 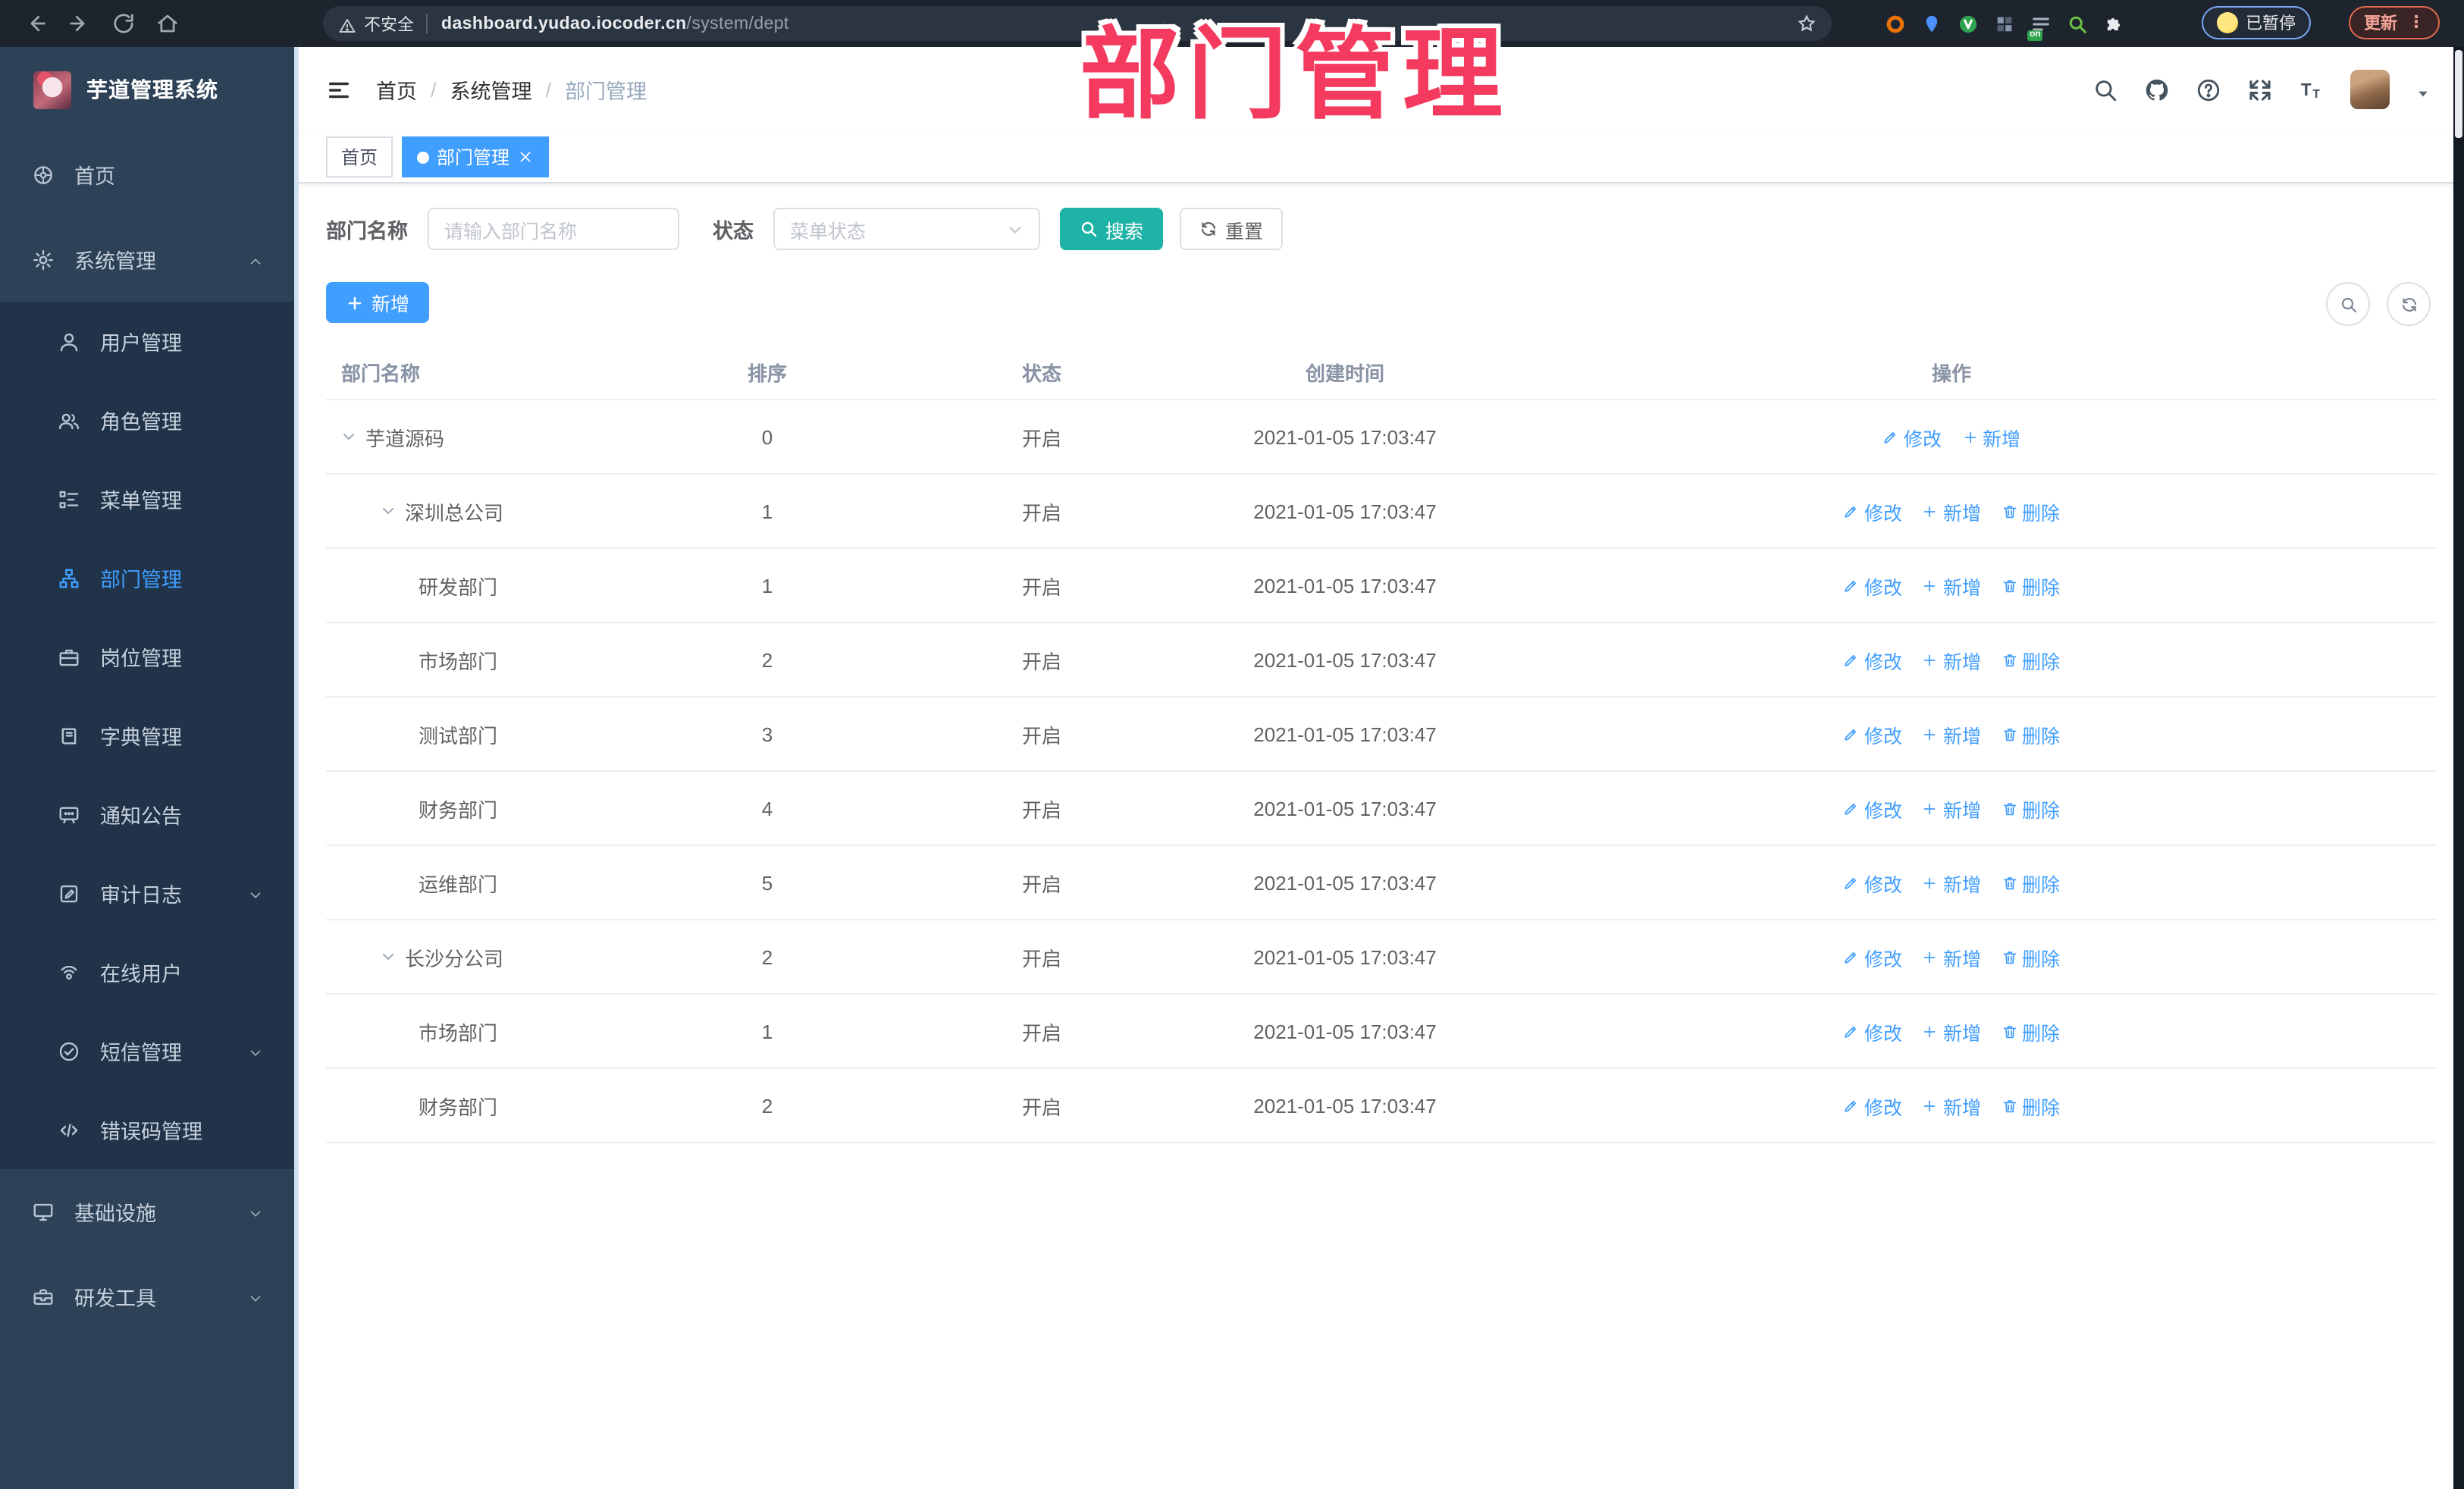 I want to click on sidebar-item-14: 研发工具, so click(x=147, y=1297).